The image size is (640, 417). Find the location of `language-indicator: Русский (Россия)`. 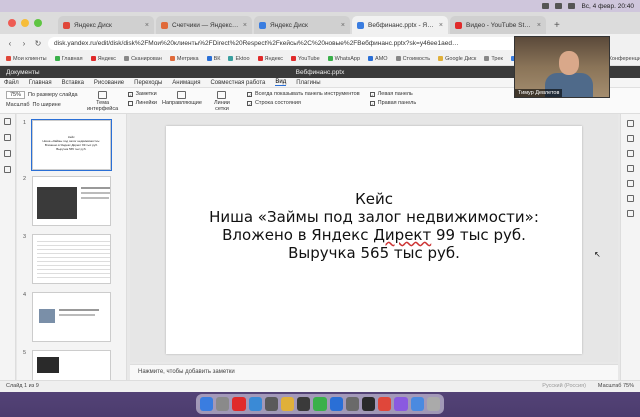

language-indicator: Русский (Россия) is located at coordinates (564, 386).